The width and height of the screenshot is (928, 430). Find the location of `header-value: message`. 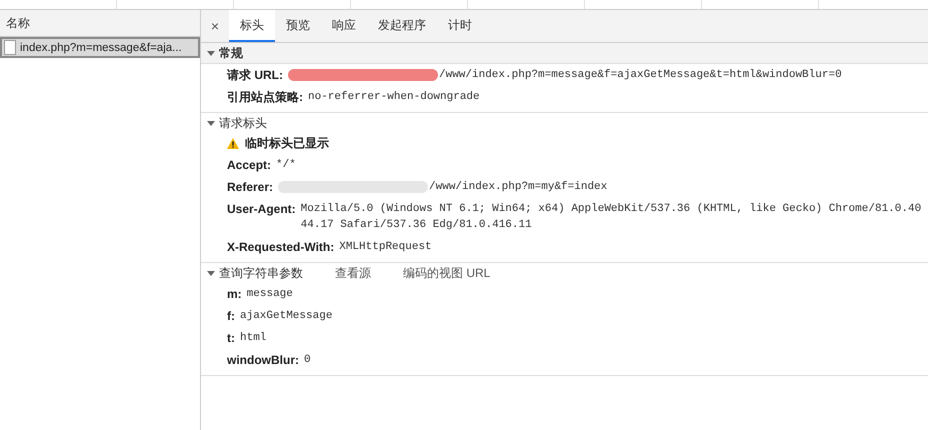

header-value: message is located at coordinates (270, 294).